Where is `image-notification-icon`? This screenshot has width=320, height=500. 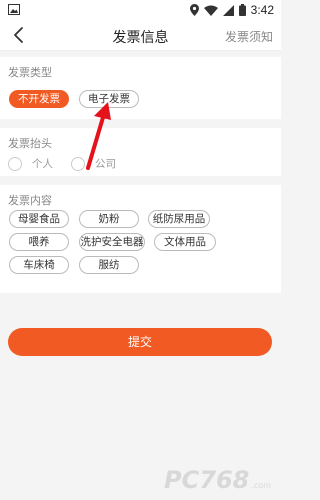 image-notification-icon is located at coordinates (14, 9).